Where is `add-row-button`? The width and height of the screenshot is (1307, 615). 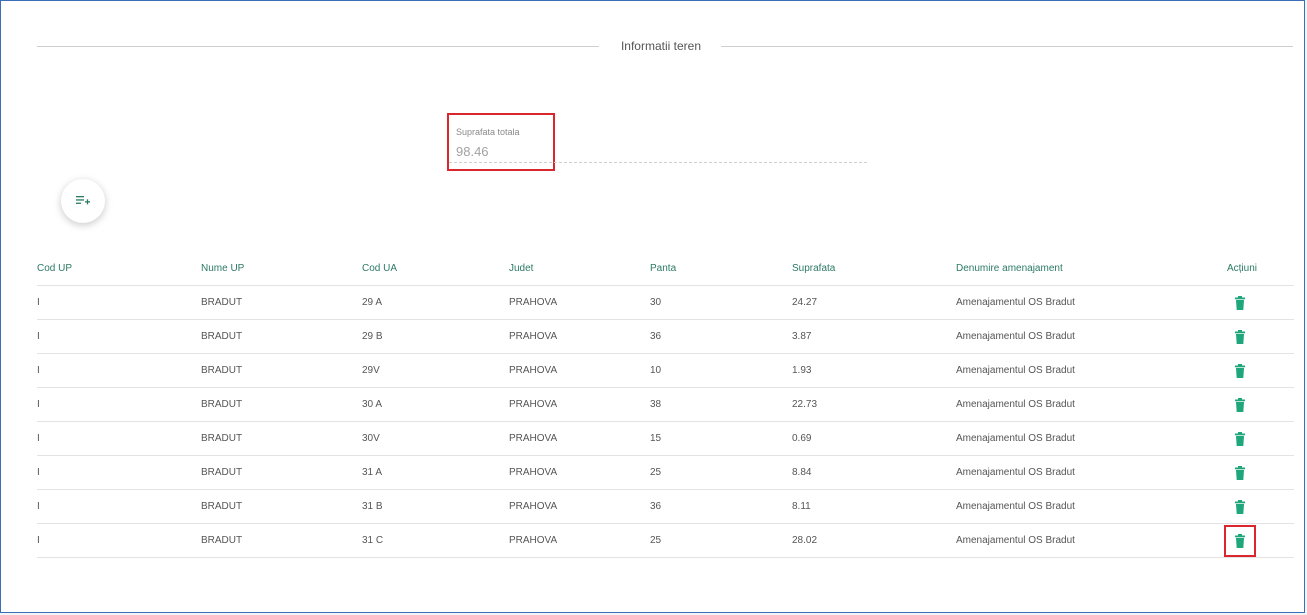 add-row-button is located at coordinates (83, 201).